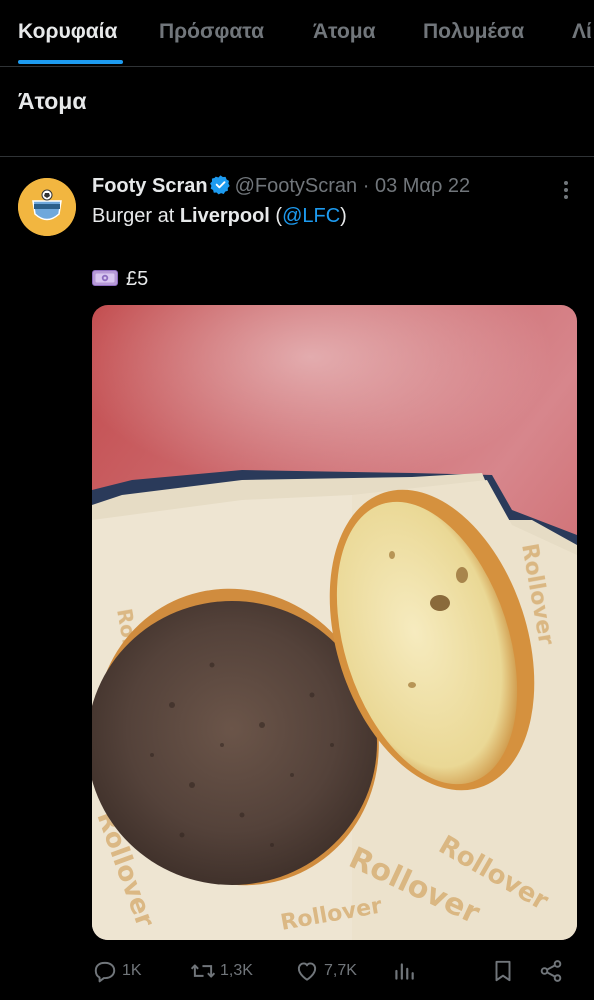 The width and height of the screenshot is (594, 1000). I want to click on avatar, so click(47, 207).